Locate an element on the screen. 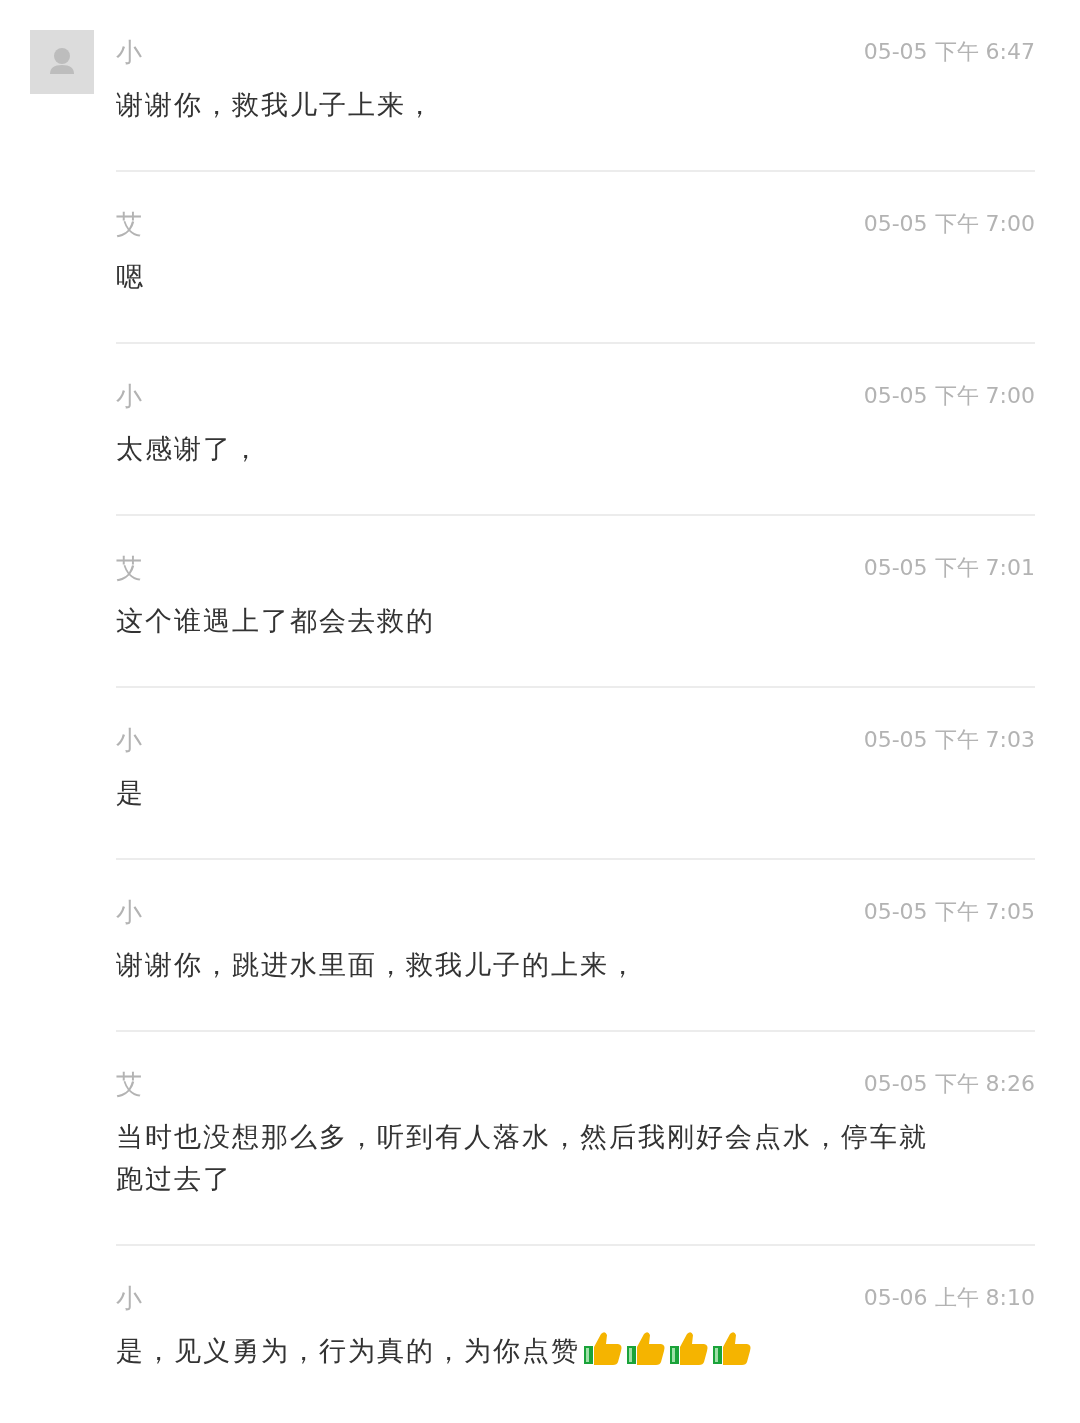 The height and width of the screenshot is (1423, 1080). message-time: 05-05 下午 6:47 is located at coordinates (949, 52).